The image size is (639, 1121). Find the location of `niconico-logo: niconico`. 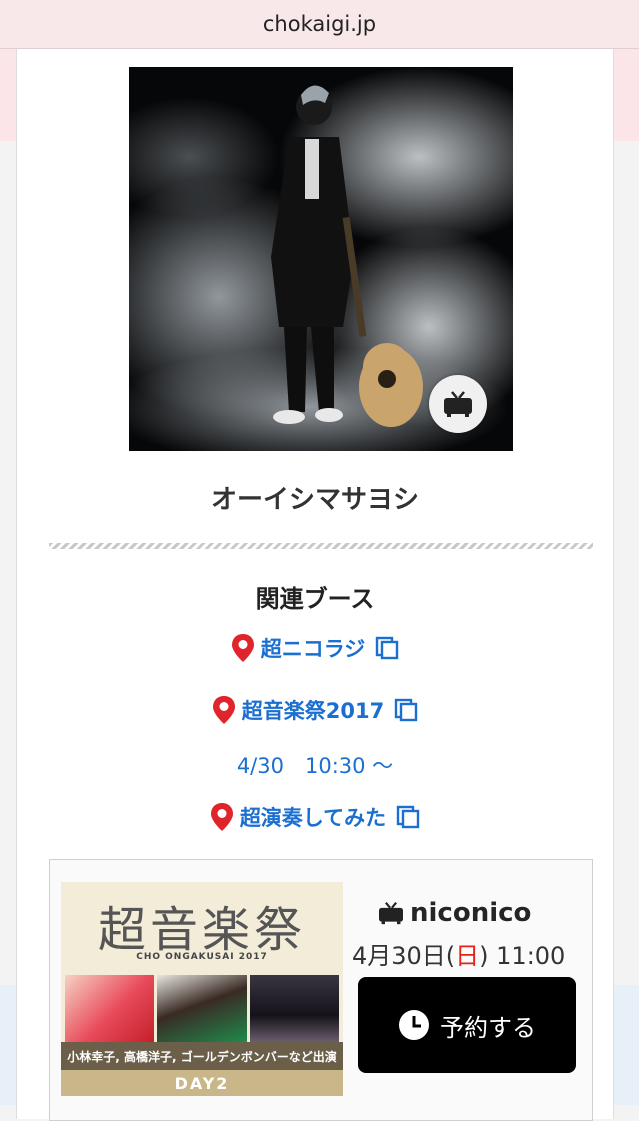

niconico-logo: niconico is located at coordinates (454, 913).